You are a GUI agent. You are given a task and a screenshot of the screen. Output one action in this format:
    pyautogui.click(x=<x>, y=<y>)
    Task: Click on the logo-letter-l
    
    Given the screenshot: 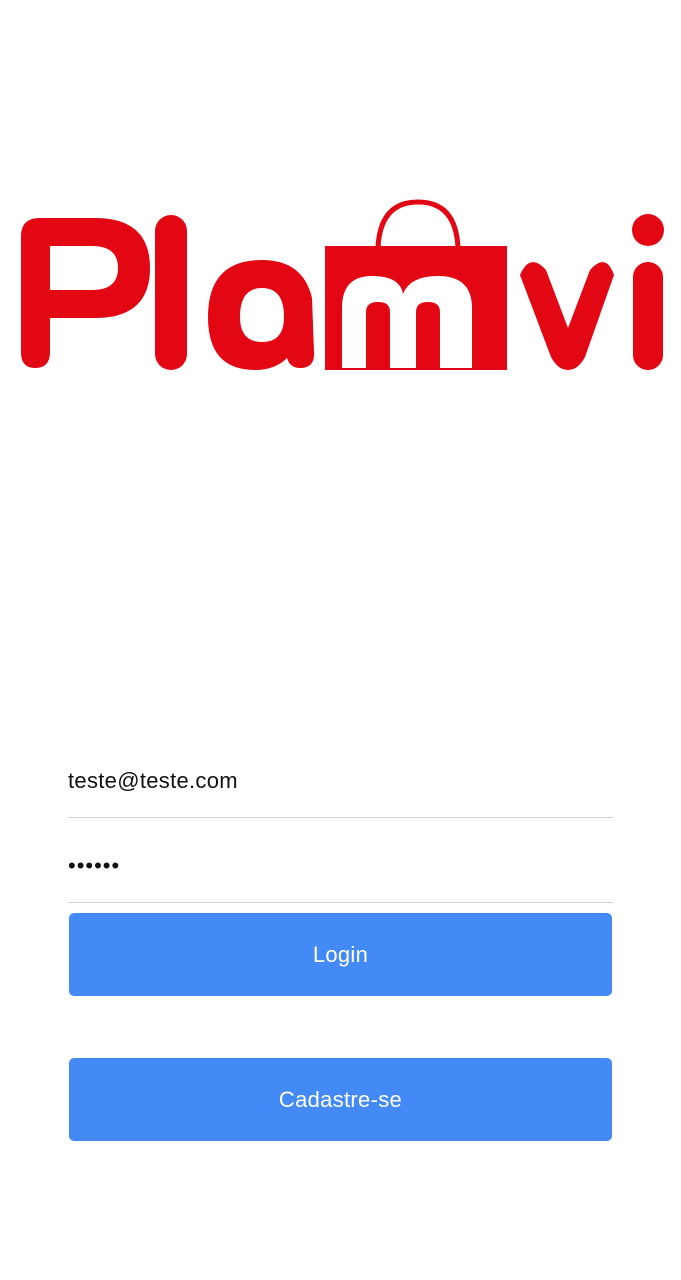 What is the action you would take?
    pyautogui.click(x=171, y=292)
    